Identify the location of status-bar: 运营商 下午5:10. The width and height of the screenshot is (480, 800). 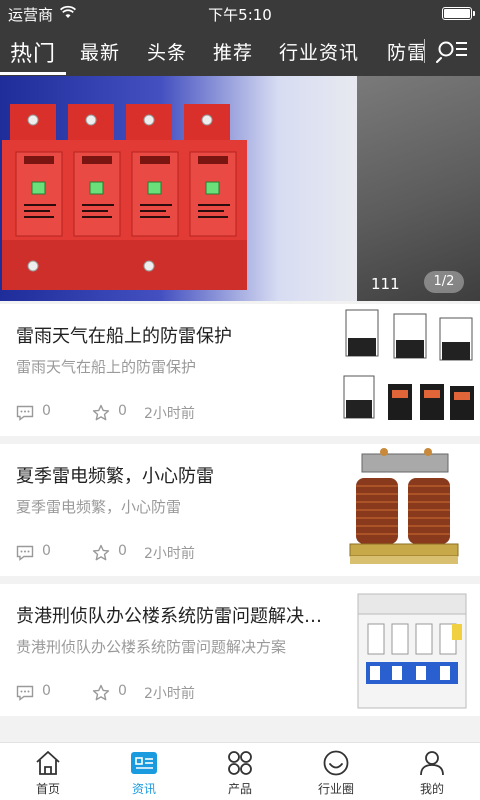
(240, 13).